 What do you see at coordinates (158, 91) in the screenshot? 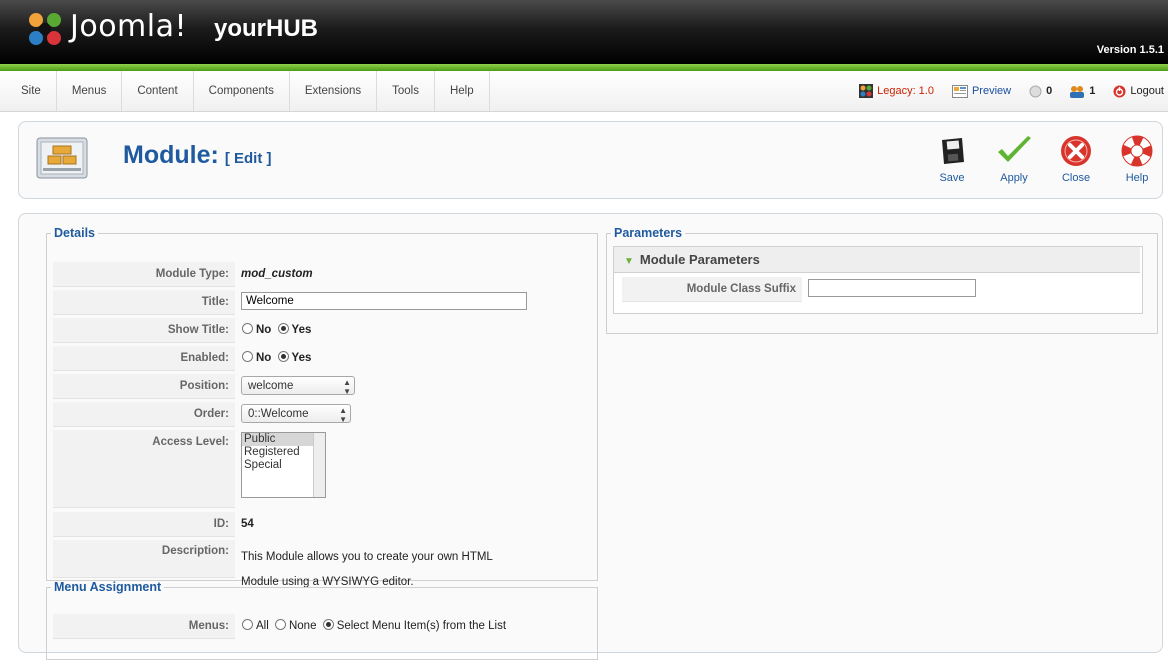
I see `menu-item-content: Content` at bounding box center [158, 91].